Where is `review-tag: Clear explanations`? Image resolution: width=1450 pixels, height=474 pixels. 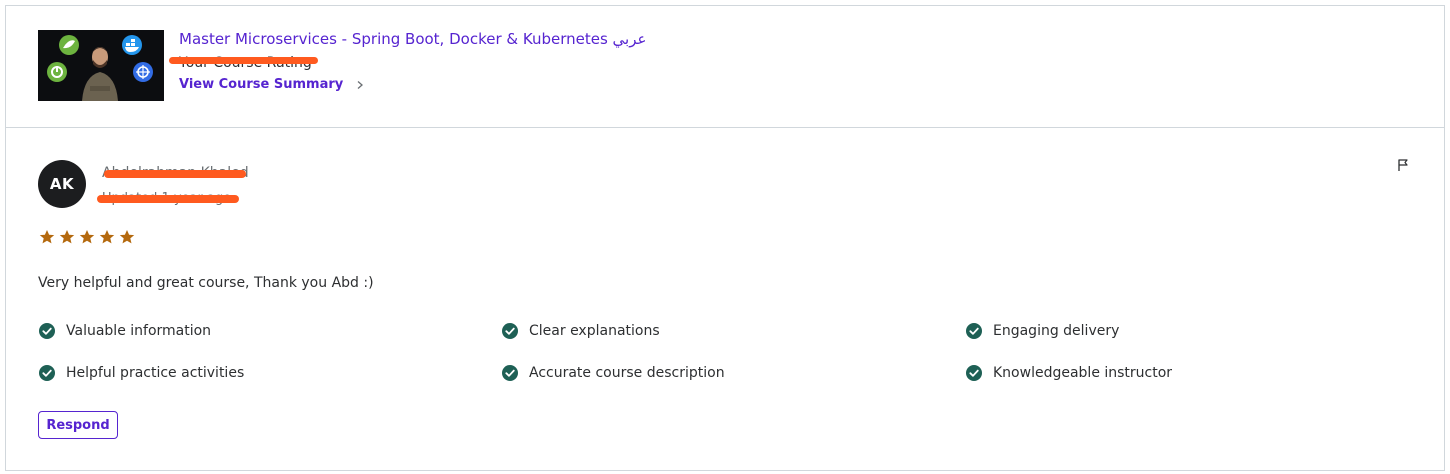
review-tag: Clear explanations is located at coordinates (581, 331).